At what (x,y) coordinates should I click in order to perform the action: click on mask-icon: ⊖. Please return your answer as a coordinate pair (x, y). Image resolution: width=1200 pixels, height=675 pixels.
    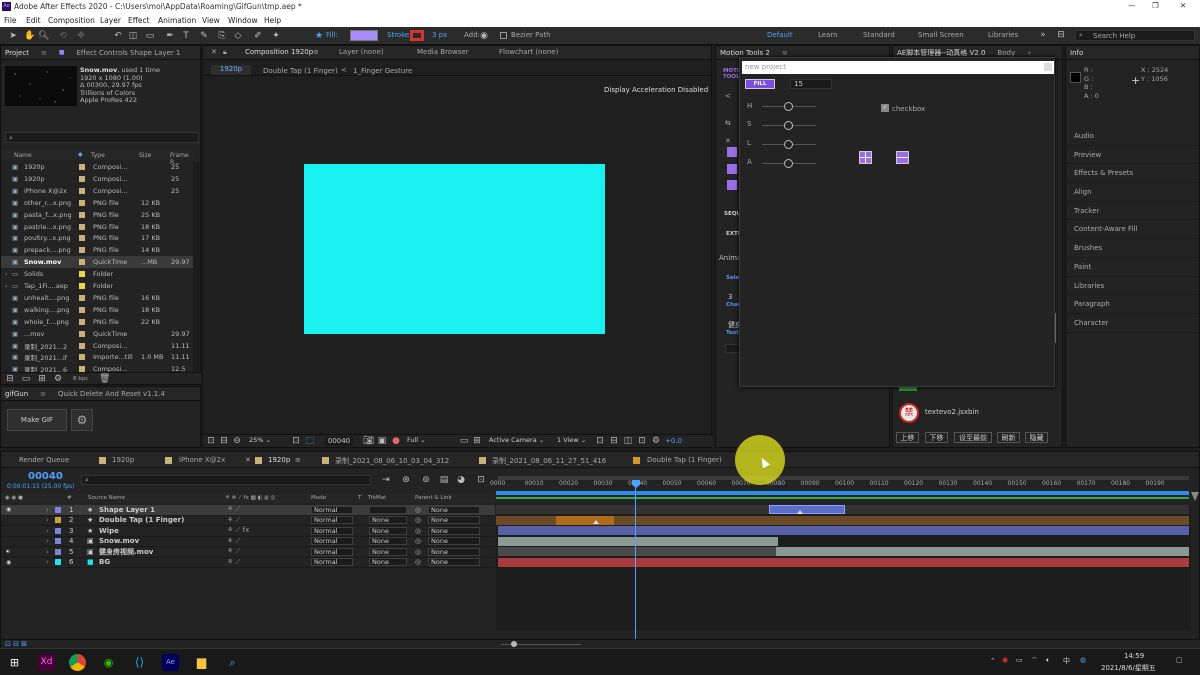
    Looking at the image, I should click on (237, 441).